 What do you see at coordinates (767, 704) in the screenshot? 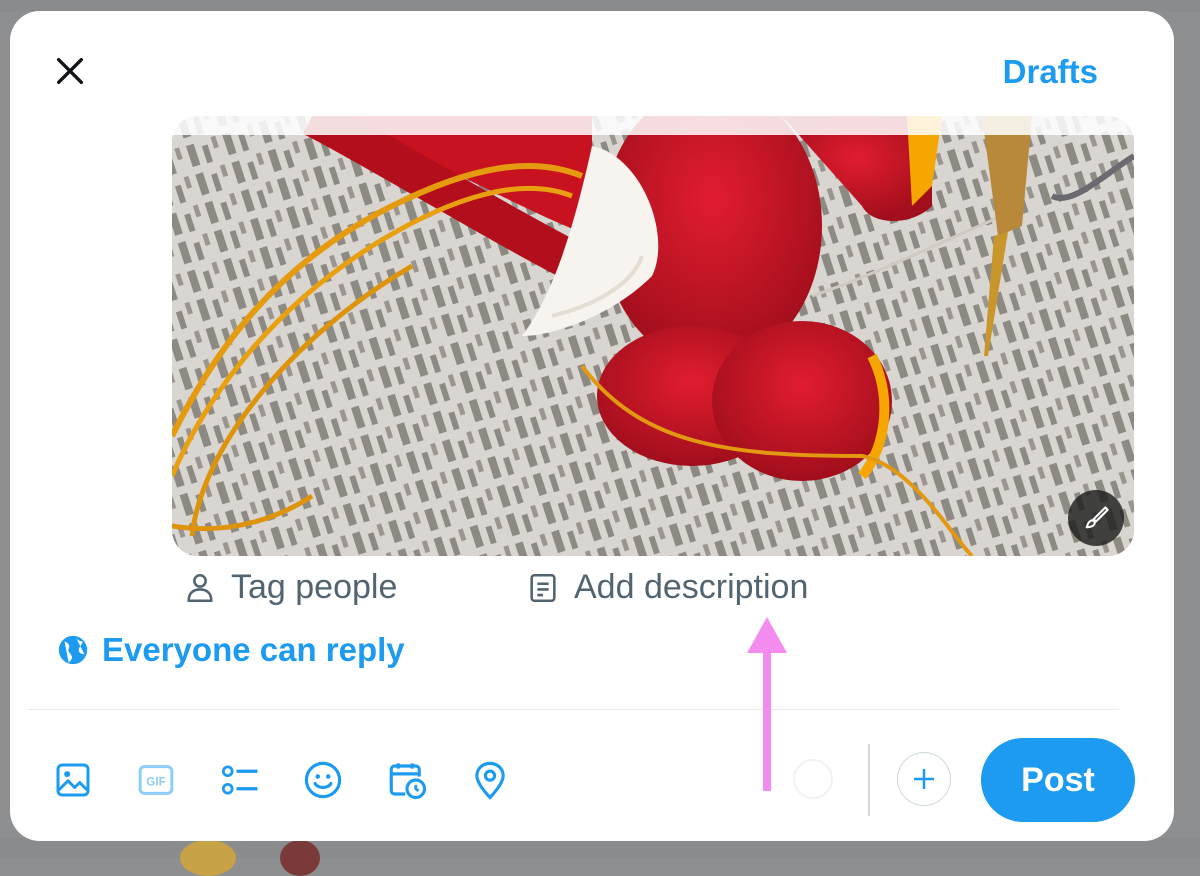
I see `annotation-arrow` at bounding box center [767, 704].